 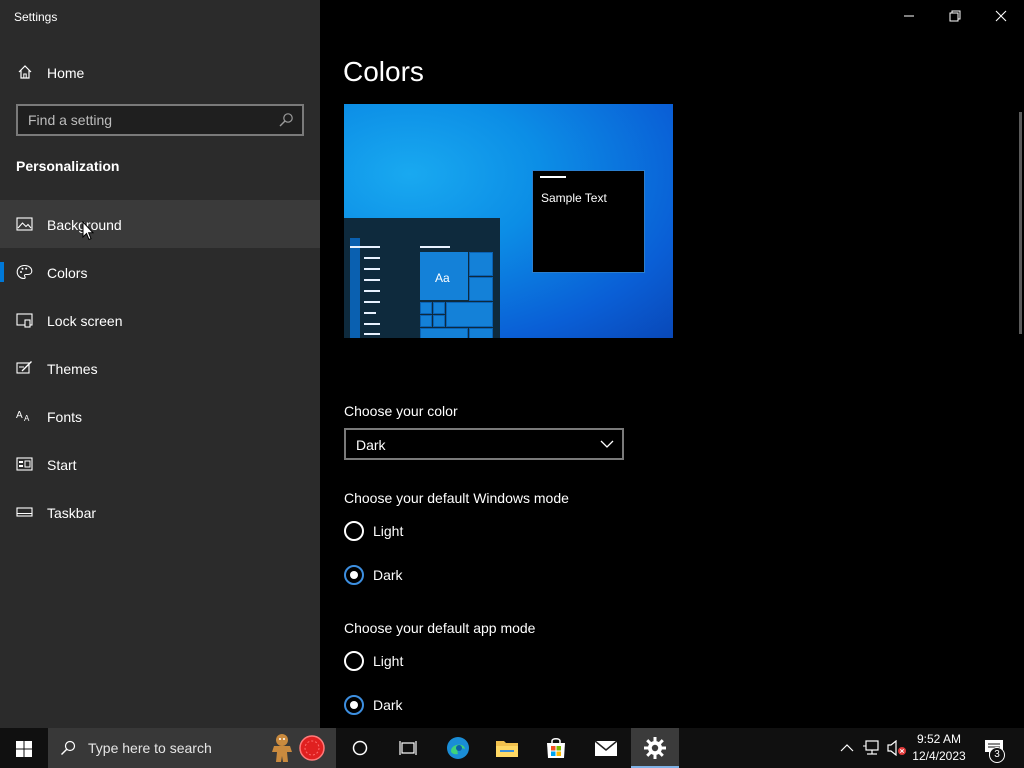 What do you see at coordinates (444, 705) in the screenshot?
I see `app-mode-dark-radio: Dark` at bounding box center [444, 705].